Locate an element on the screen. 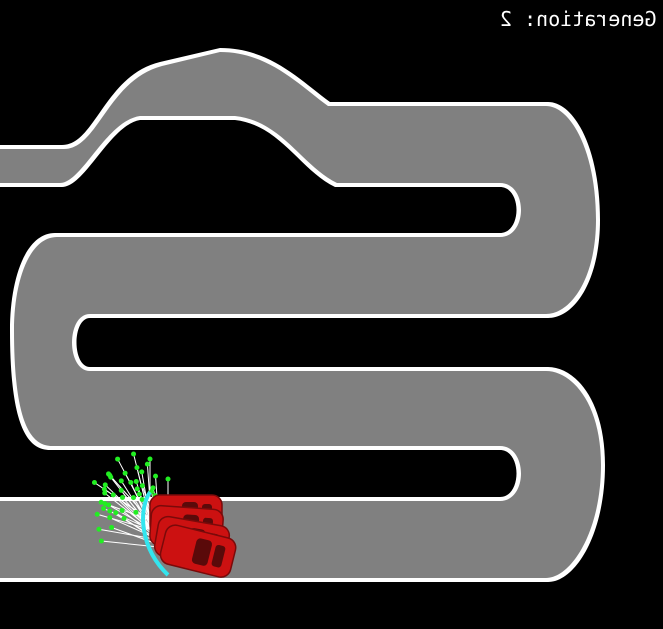 This screenshot has width=663, height=629. generation-value: 2 is located at coordinates (506, 19).